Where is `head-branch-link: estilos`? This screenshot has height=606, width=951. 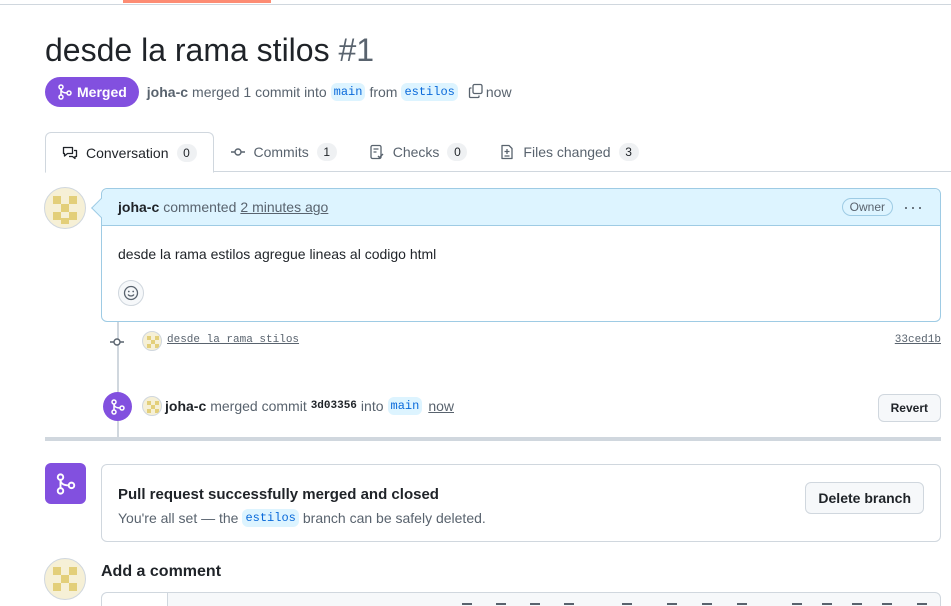 head-branch-link: estilos is located at coordinates (429, 92).